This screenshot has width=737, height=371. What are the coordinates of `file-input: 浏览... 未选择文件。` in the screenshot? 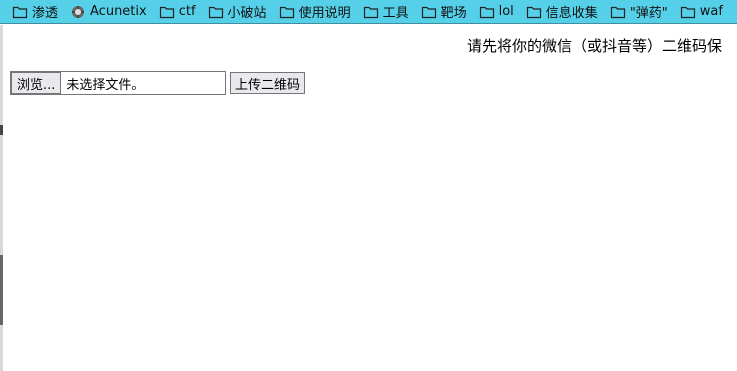 It's located at (118, 83).